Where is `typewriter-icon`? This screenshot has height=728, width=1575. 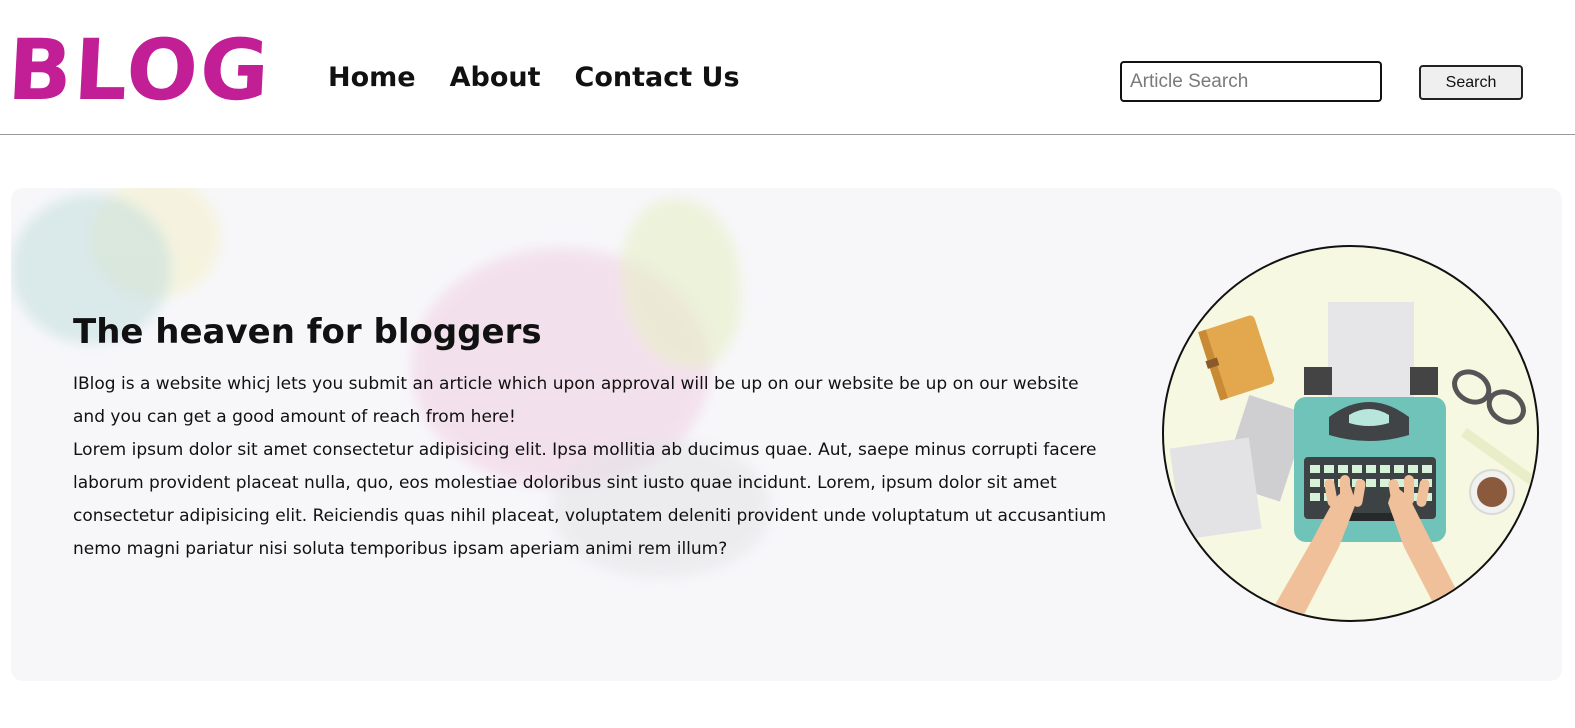 typewriter-icon is located at coordinates (1353, 461).